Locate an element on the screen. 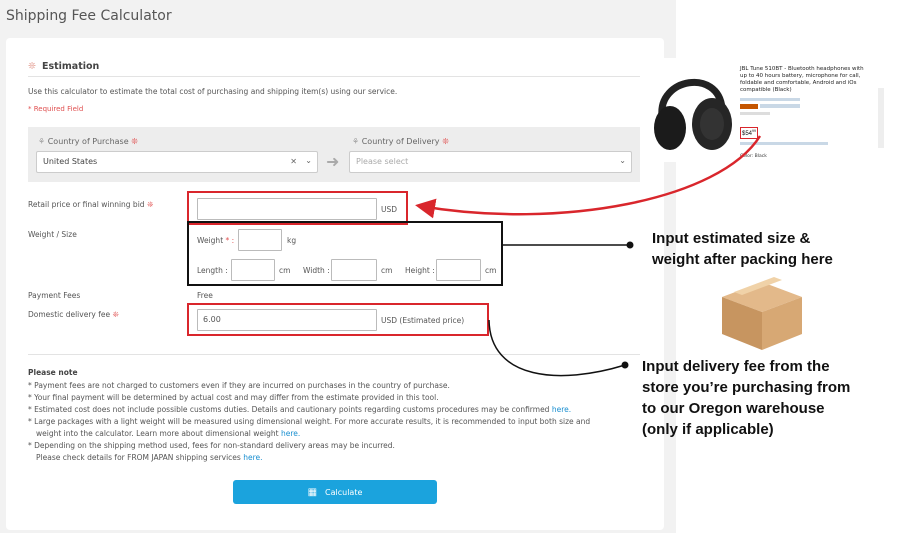 The height and width of the screenshot is (533, 920). country-purchase-label: ⚘ Country of Purchase ❊ is located at coordinates (88, 141).